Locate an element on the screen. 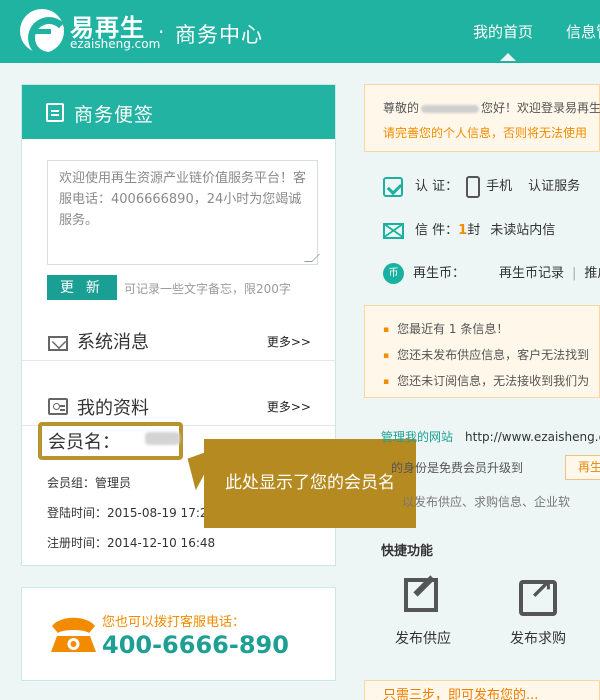 The width and height of the screenshot is (600, 700). brand-domain: ezaisheng.com is located at coordinates (115, 44).